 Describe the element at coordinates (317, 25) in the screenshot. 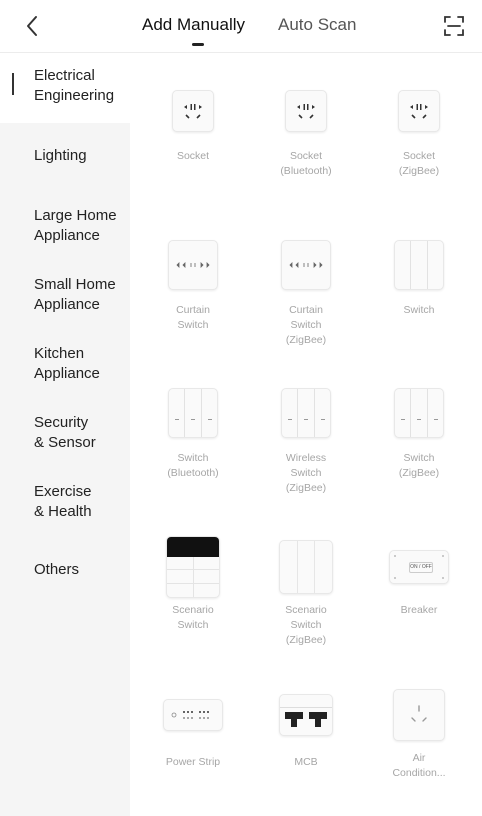

I see `tab-auto-scan: Auto Scan` at that location.